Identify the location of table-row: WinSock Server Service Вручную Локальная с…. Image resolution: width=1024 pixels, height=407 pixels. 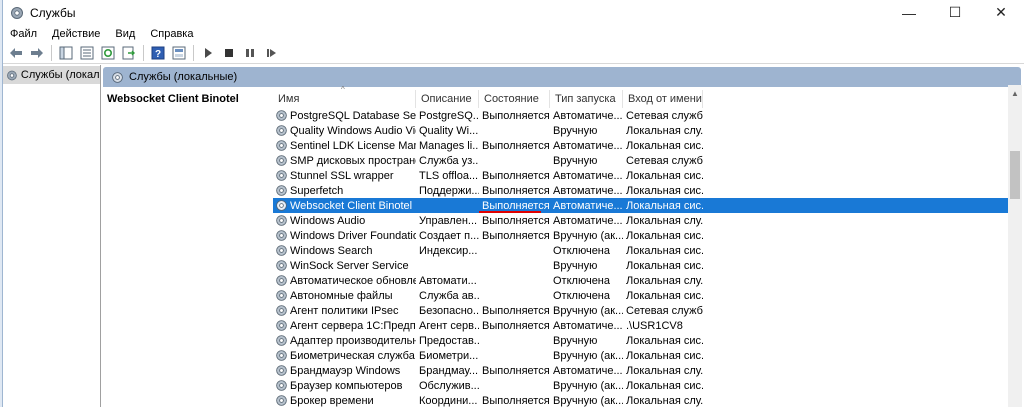
(641, 265).